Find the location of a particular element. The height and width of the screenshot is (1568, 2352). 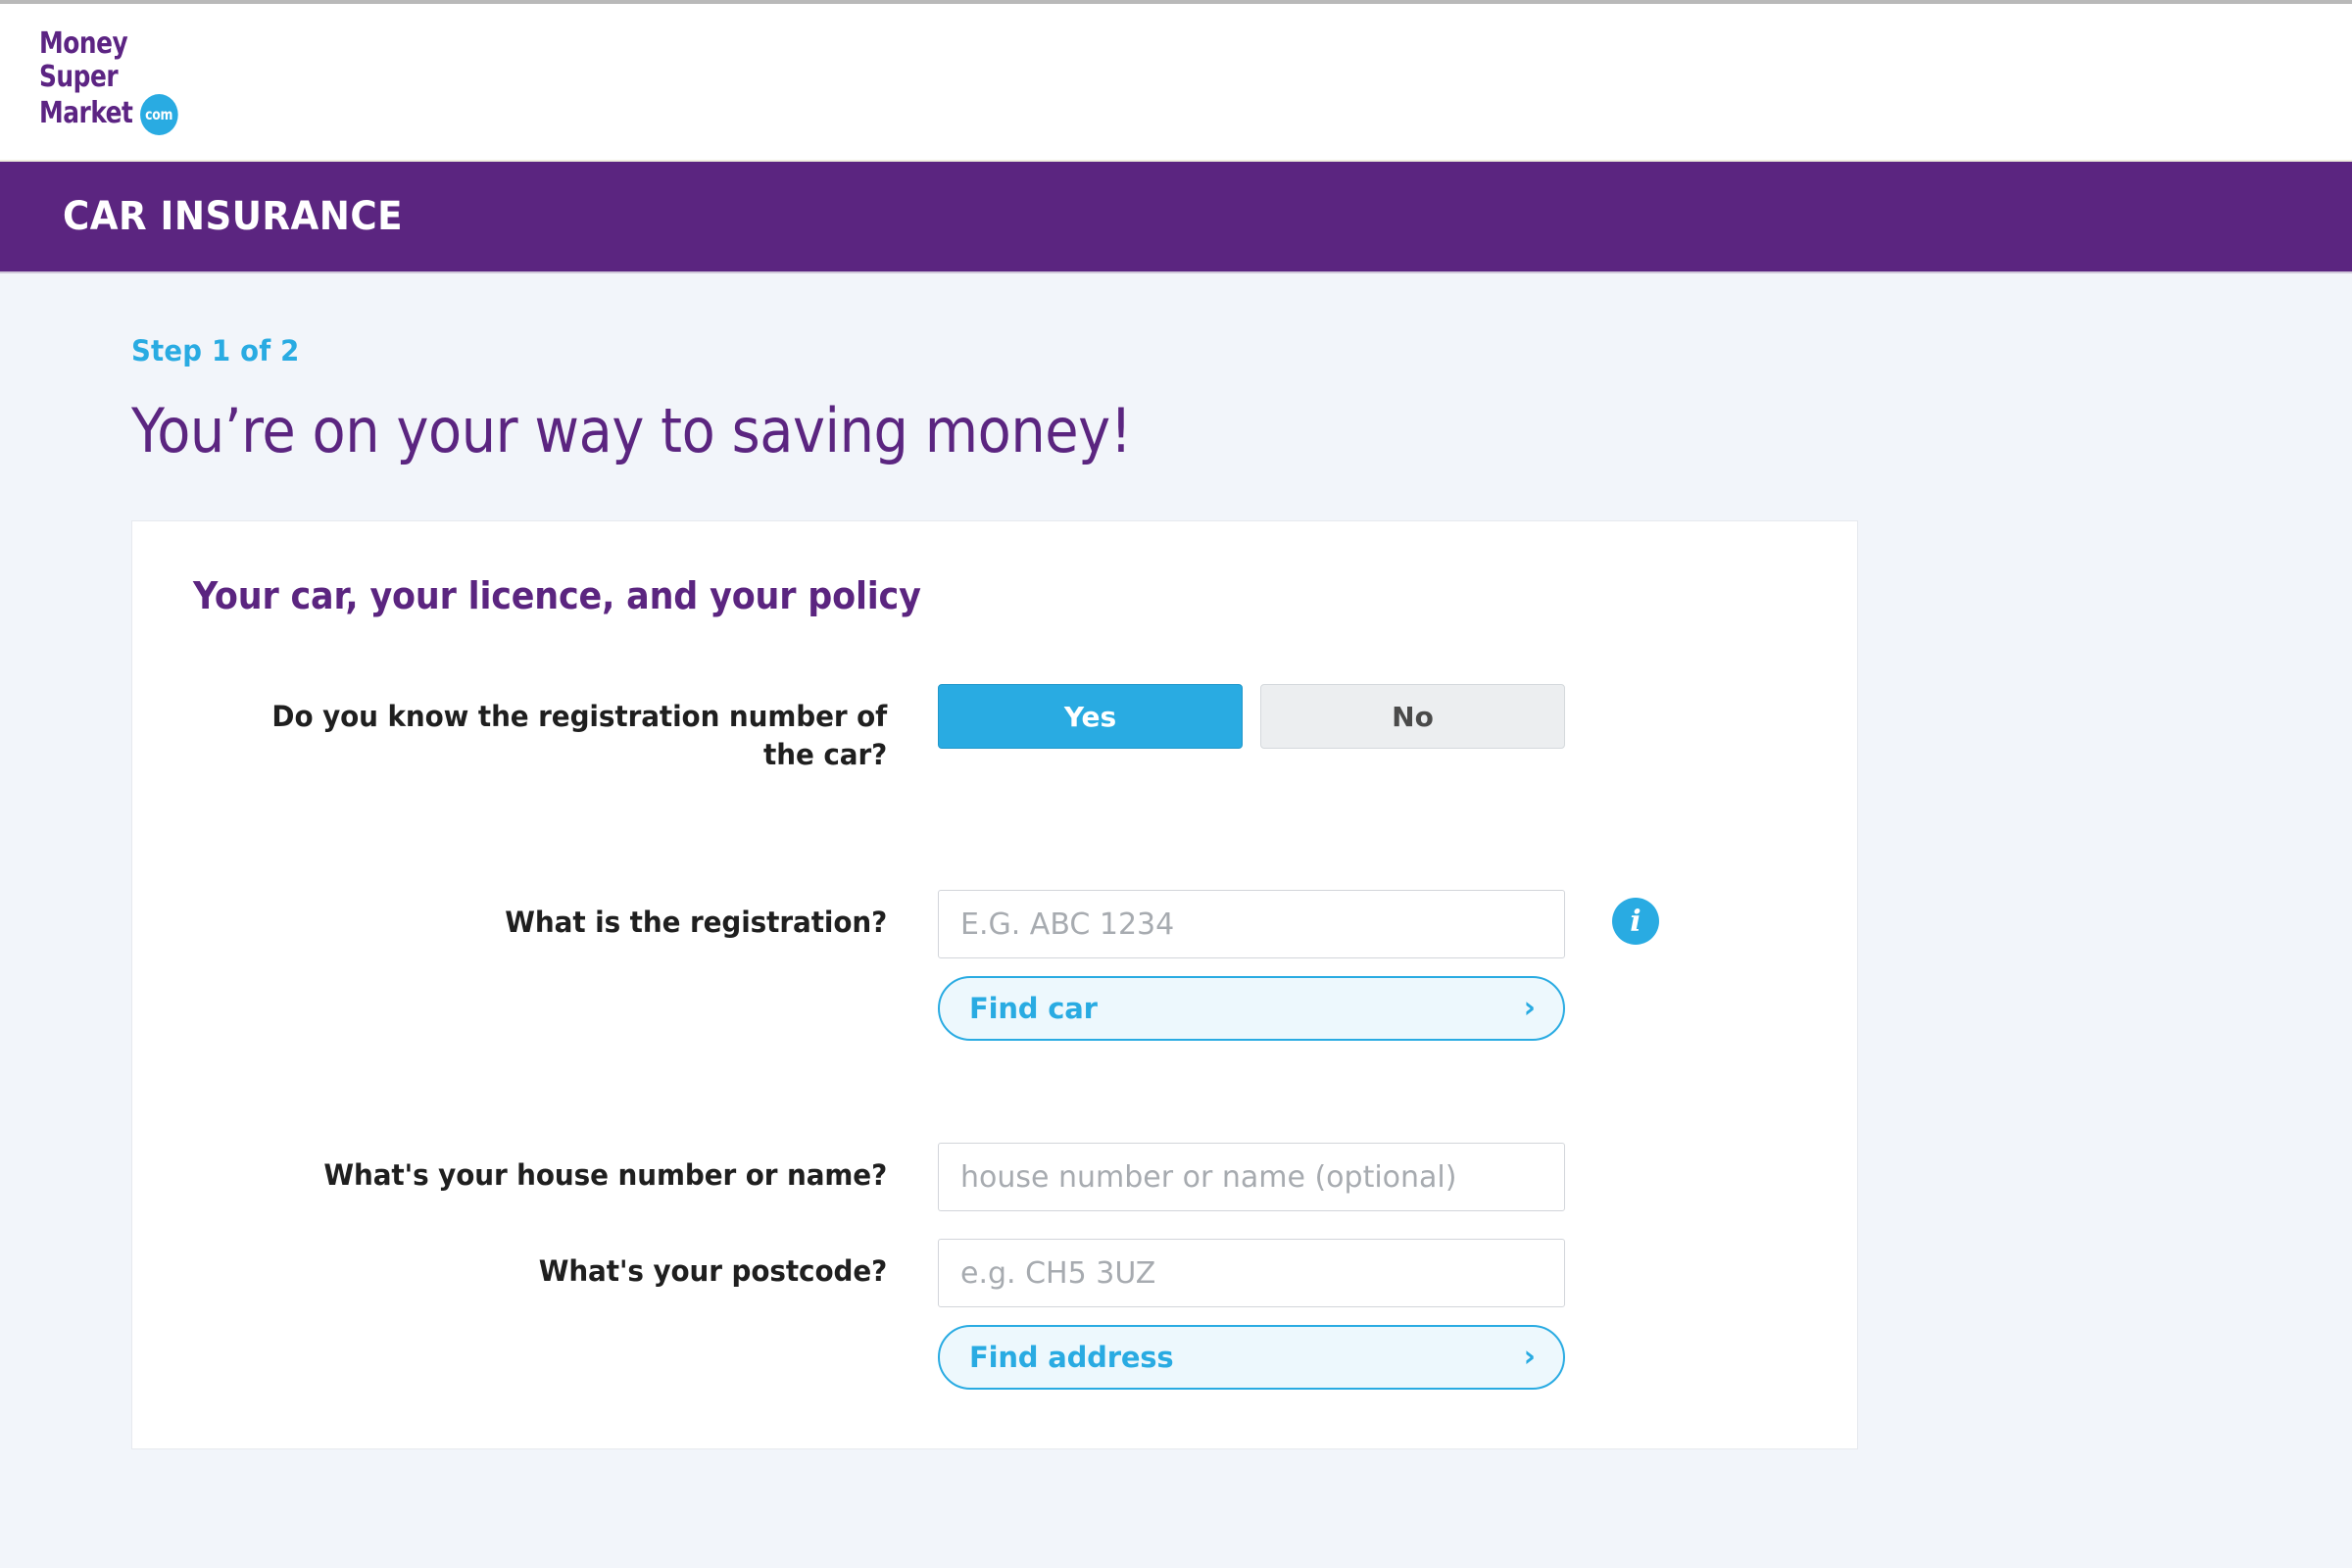

label-postcode: What's your postcode? is located at coordinates (713, 1271).